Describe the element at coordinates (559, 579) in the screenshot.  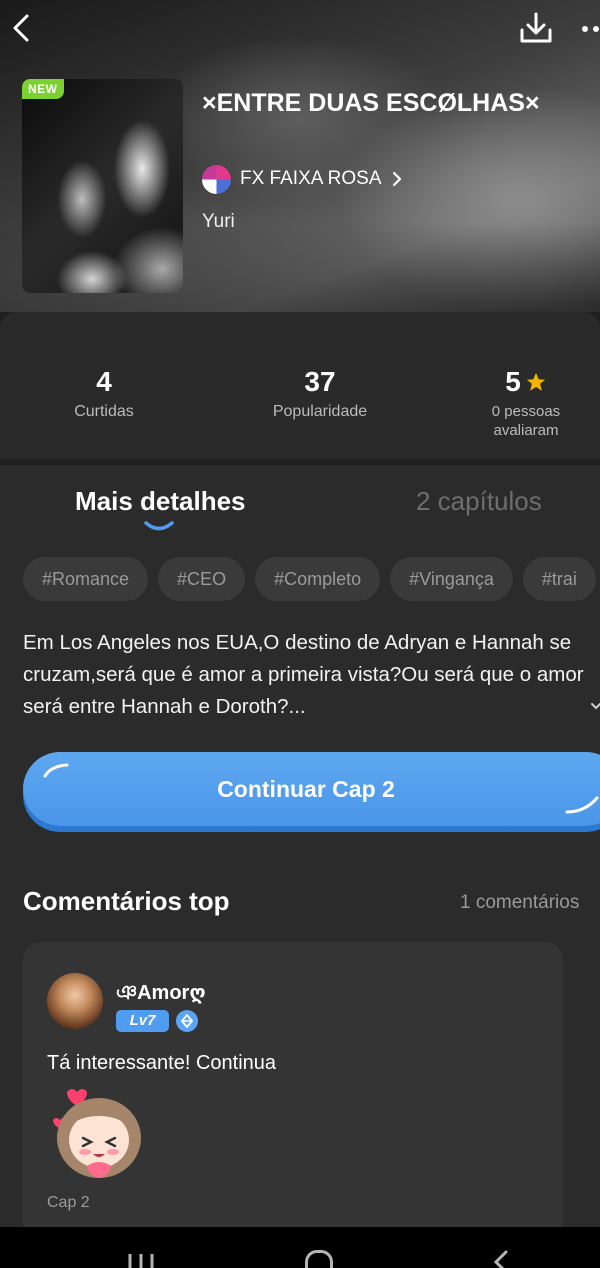
I see `tag-chip: #trai` at that location.